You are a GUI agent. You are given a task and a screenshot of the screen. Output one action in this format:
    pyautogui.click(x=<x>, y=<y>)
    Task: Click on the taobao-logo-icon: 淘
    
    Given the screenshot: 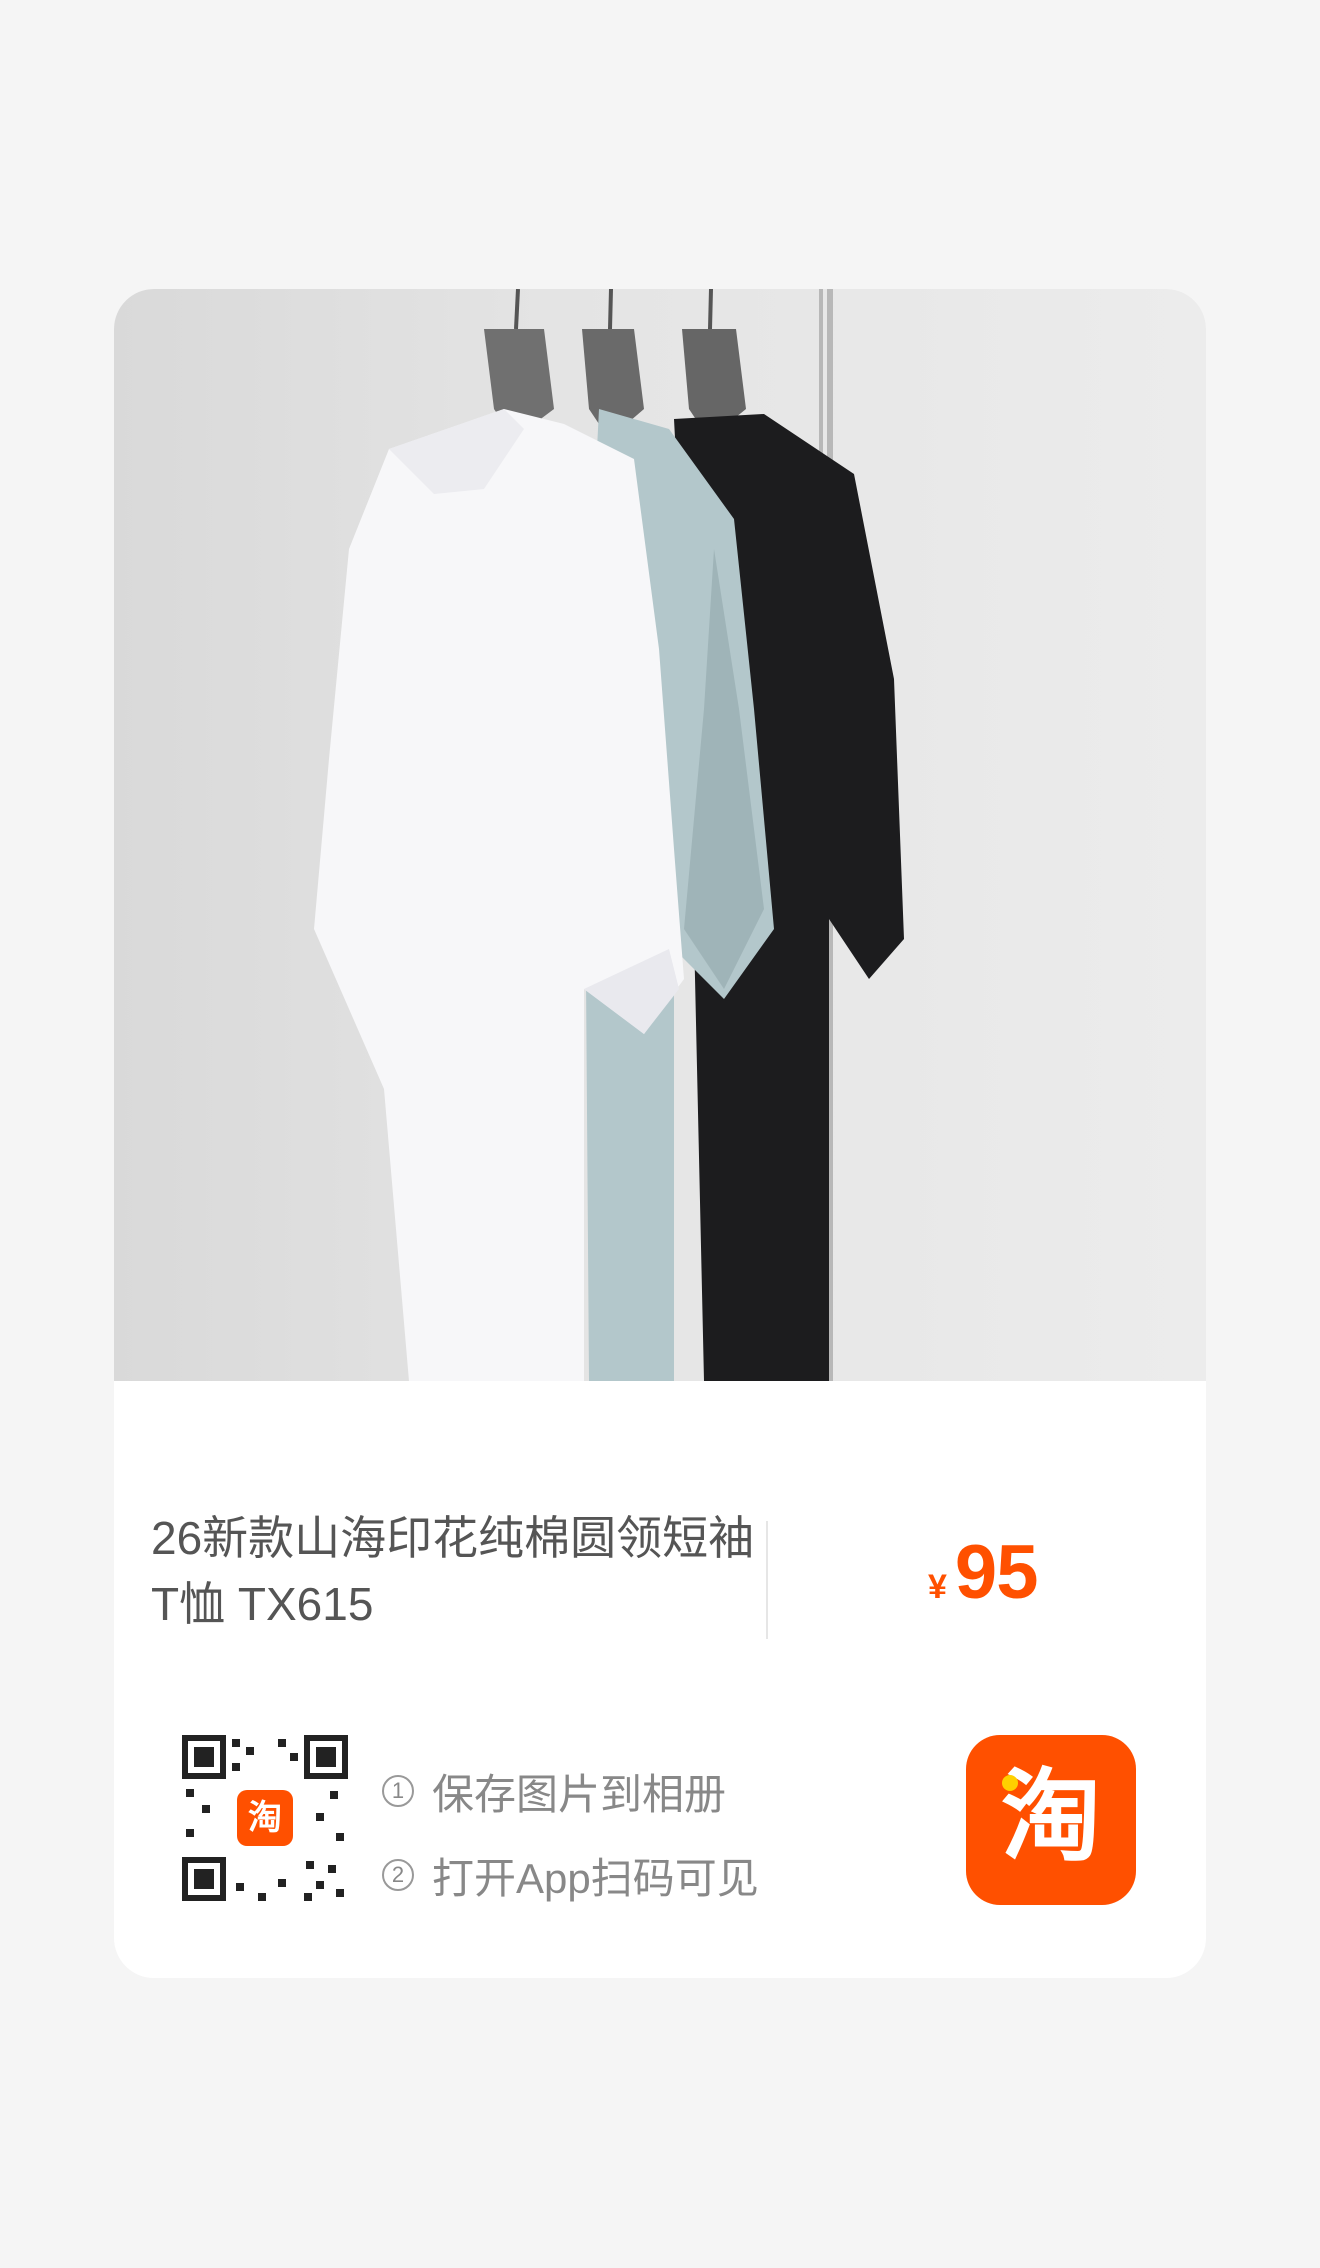 What is the action you would take?
    pyautogui.click(x=1051, y=1820)
    